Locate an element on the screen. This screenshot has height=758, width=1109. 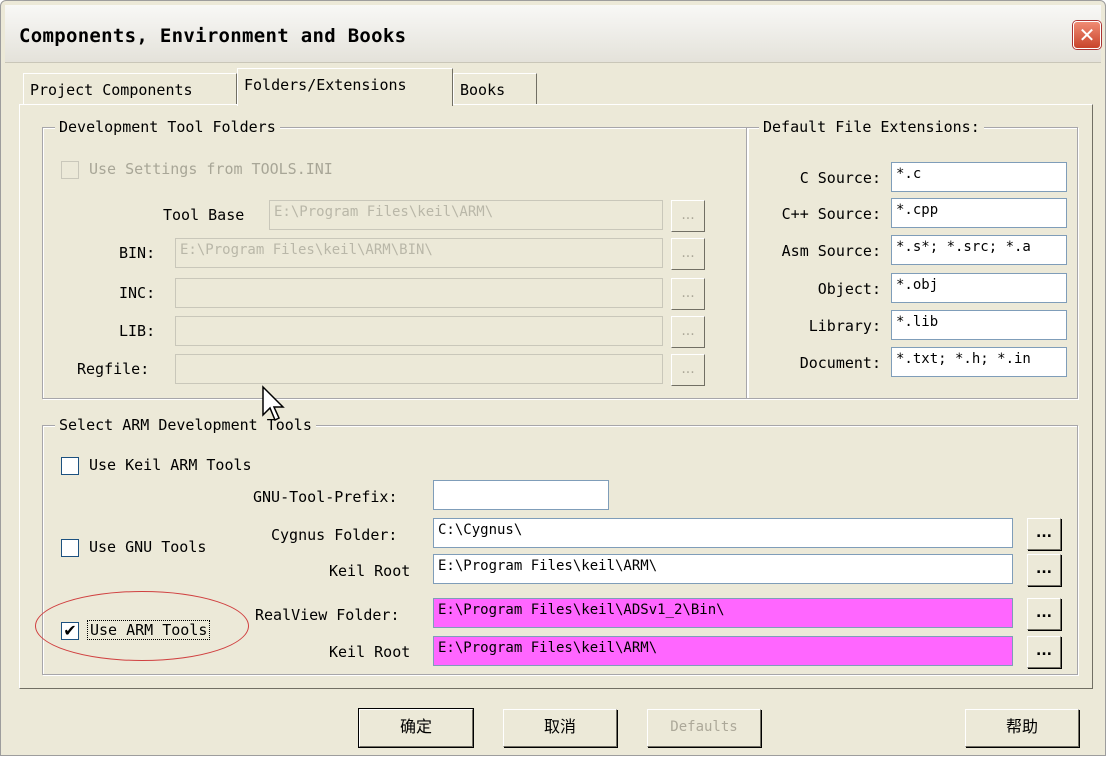
close-icon: ✕ is located at coordinates (1087, 35).